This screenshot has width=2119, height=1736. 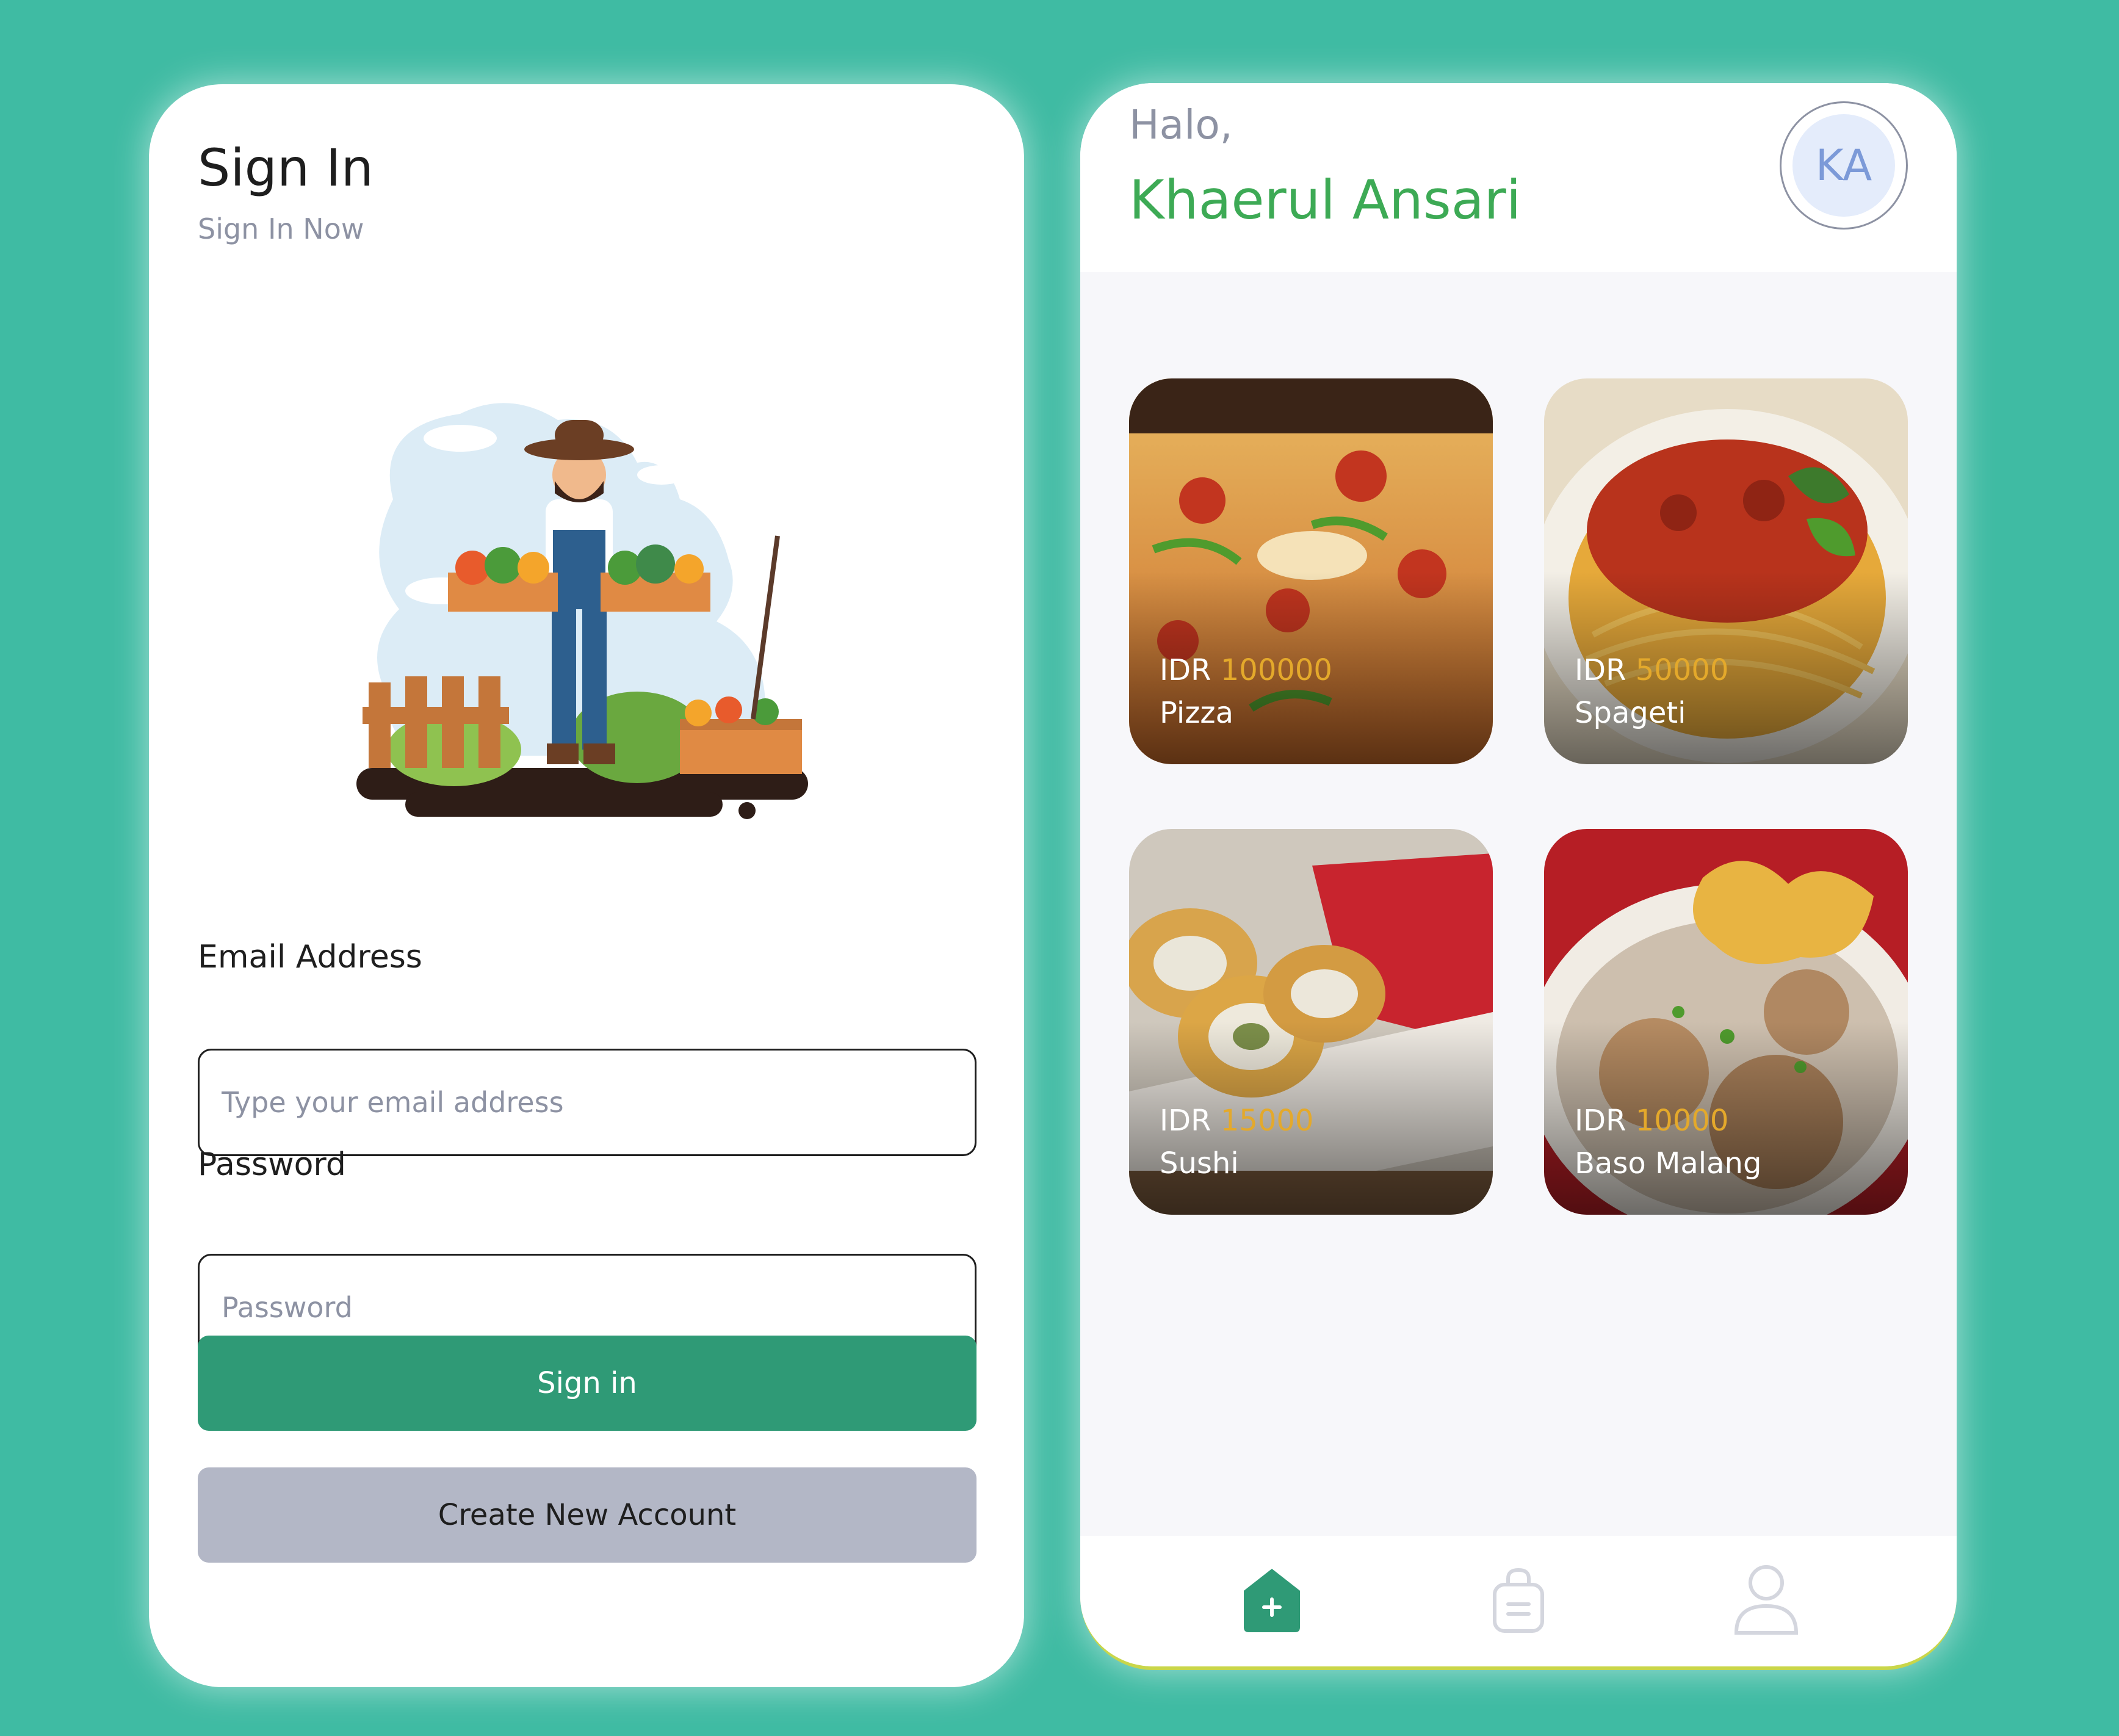 I want to click on food-card-sushi: IDR 15000 Sushi, so click(x=1311, y=1022).